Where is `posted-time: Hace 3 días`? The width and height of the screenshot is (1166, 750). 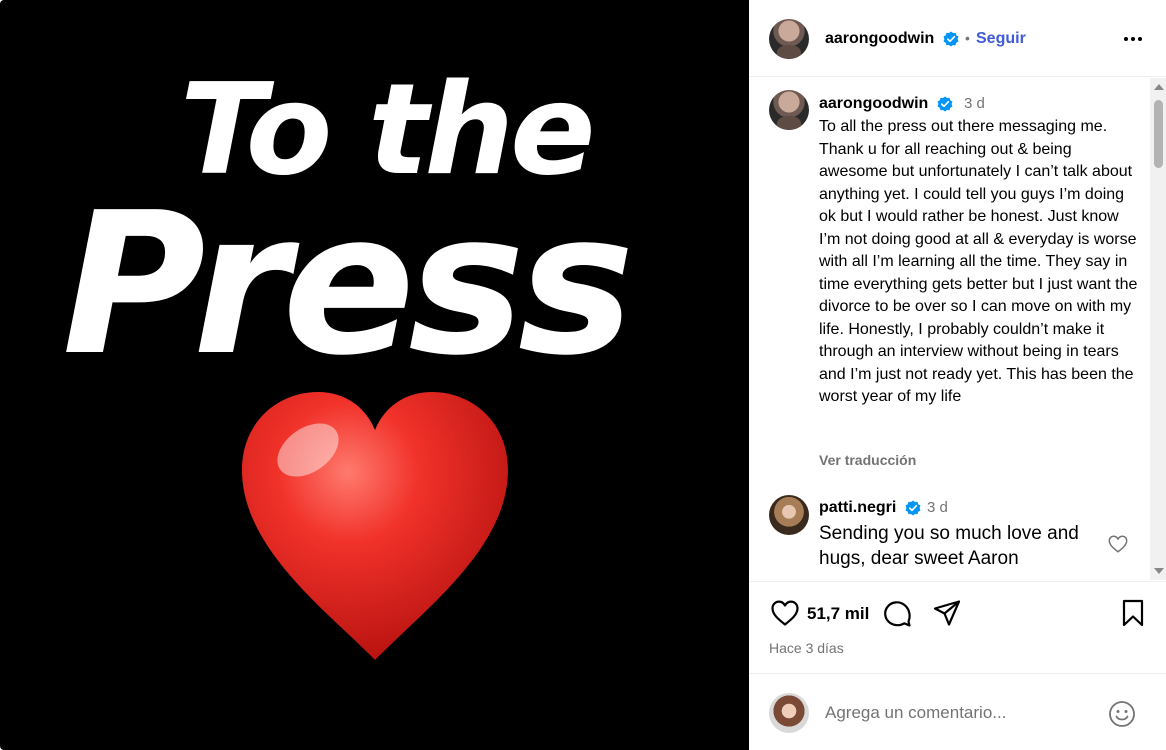
posted-time: Hace 3 días is located at coordinates (806, 648).